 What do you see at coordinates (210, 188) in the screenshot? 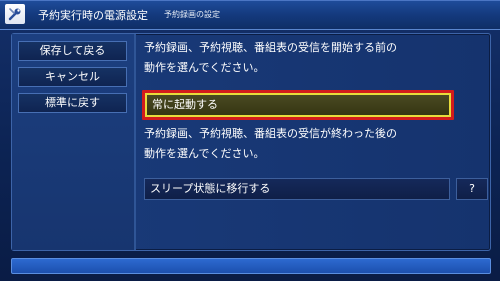
I see `after-action-value: スリープ状態に移行する` at bounding box center [210, 188].